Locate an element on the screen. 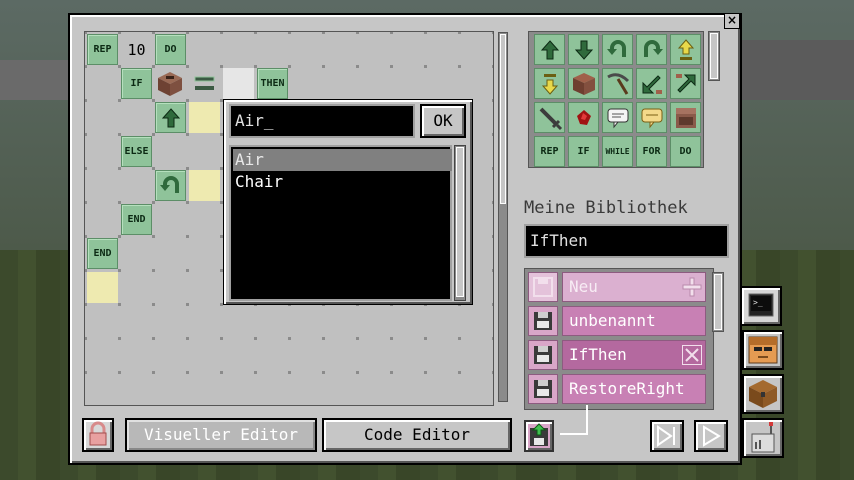  sword-icon is located at coordinates (549, 117).